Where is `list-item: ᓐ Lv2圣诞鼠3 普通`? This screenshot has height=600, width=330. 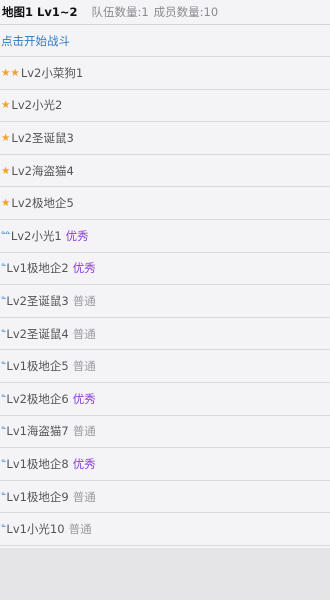 list-item: ᓐ Lv2圣诞鼠3 普通 is located at coordinates (165, 301).